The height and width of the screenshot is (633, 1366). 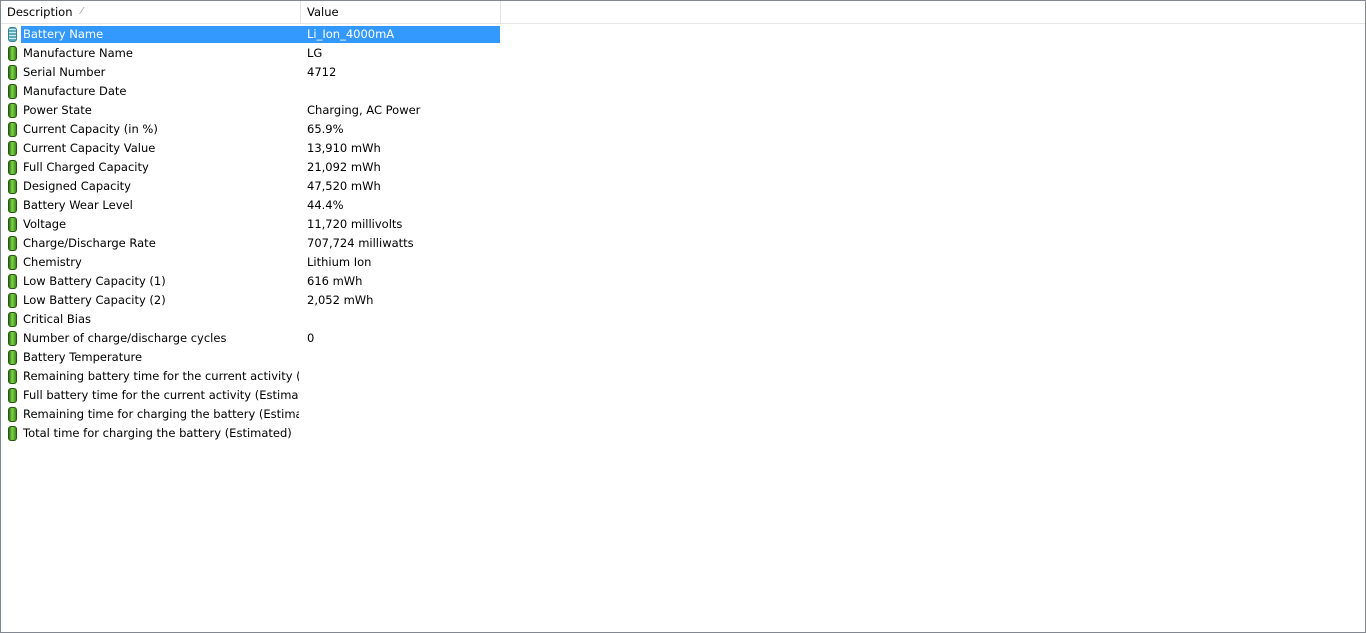 What do you see at coordinates (251, 338) in the screenshot?
I see `table-row: Number of charge/discharge cycles 0` at bounding box center [251, 338].